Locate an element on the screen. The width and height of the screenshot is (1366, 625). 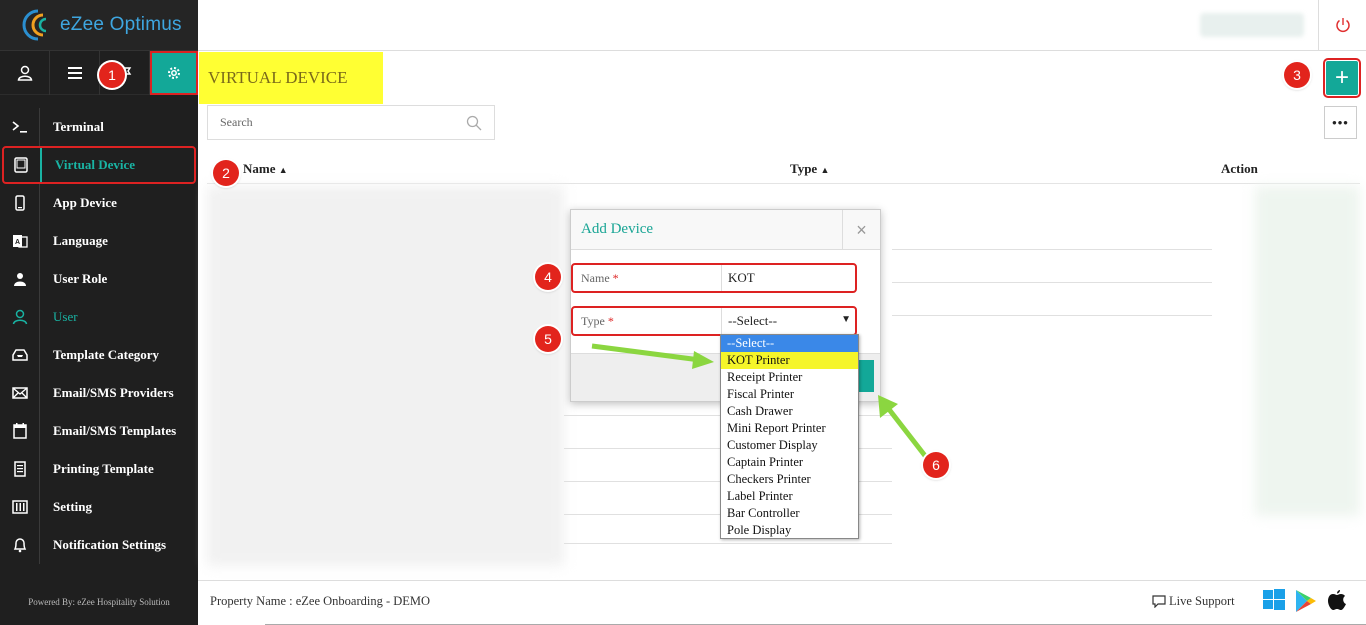
step-marker-1: 1 is located at coordinates (112, 75).